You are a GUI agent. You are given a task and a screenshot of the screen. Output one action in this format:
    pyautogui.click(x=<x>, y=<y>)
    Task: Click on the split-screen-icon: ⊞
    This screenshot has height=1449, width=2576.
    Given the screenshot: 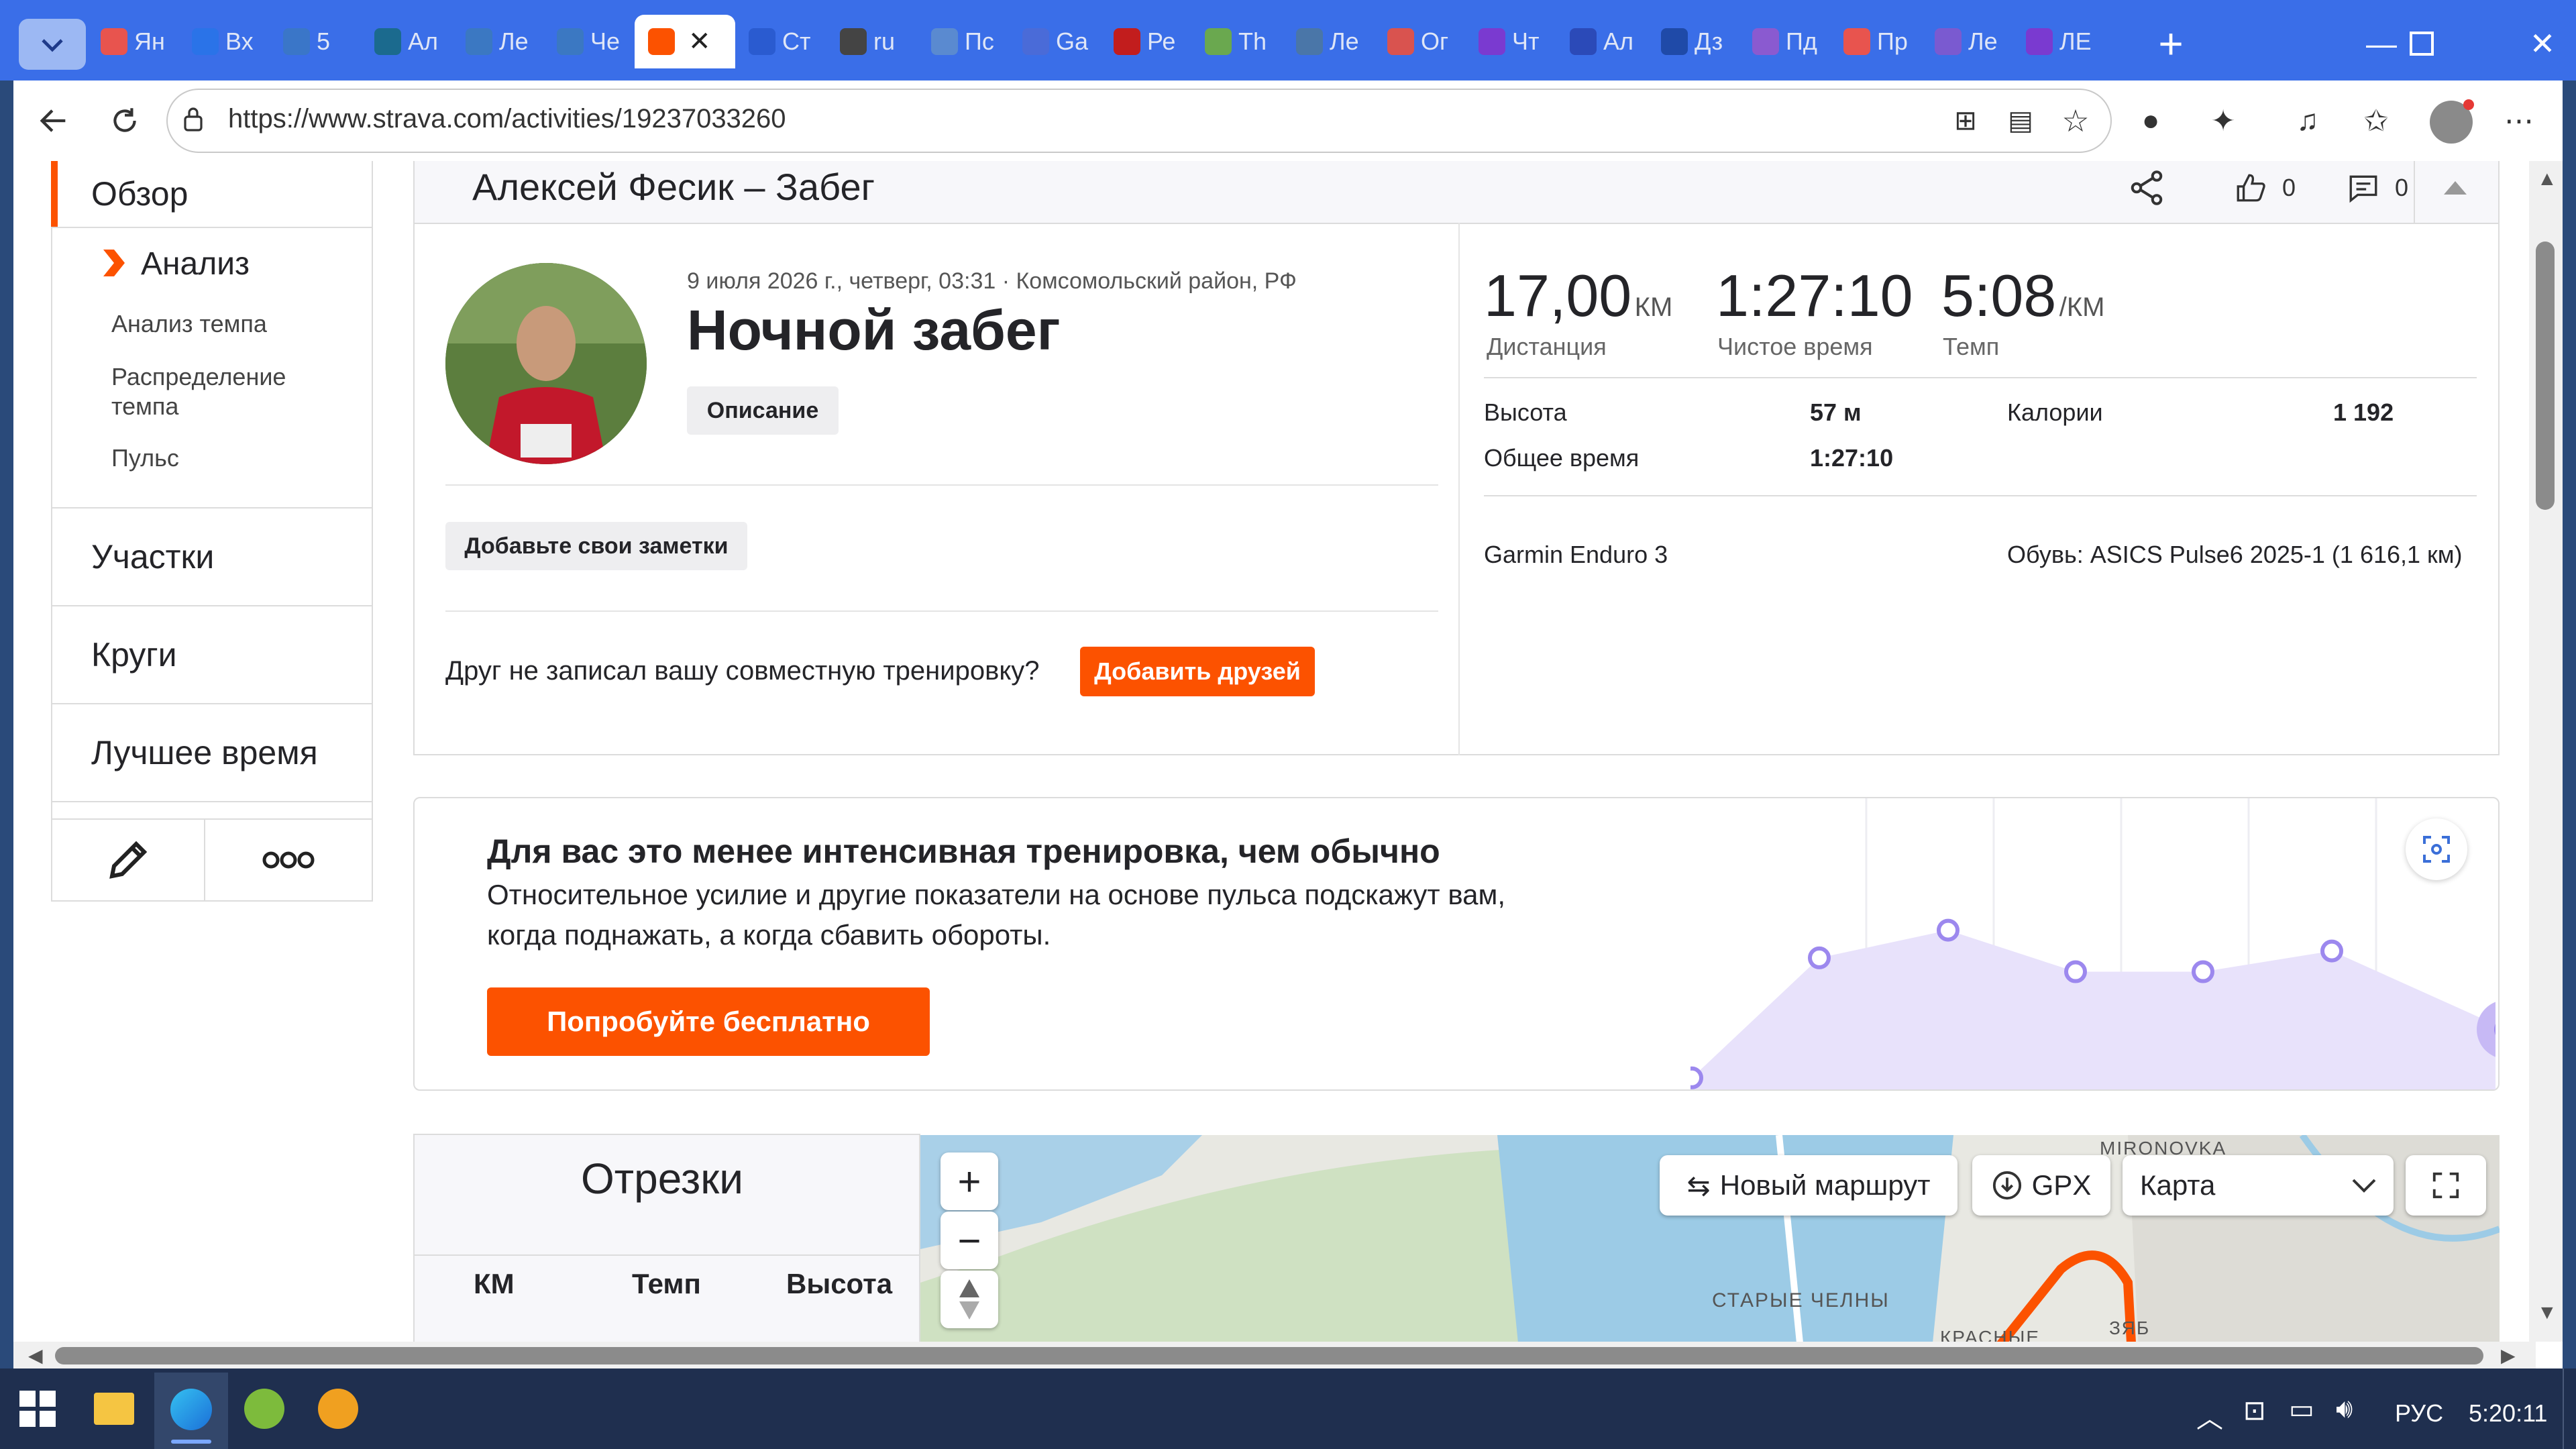 What is the action you would take?
    pyautogui.click(x=1965, y=121)
    